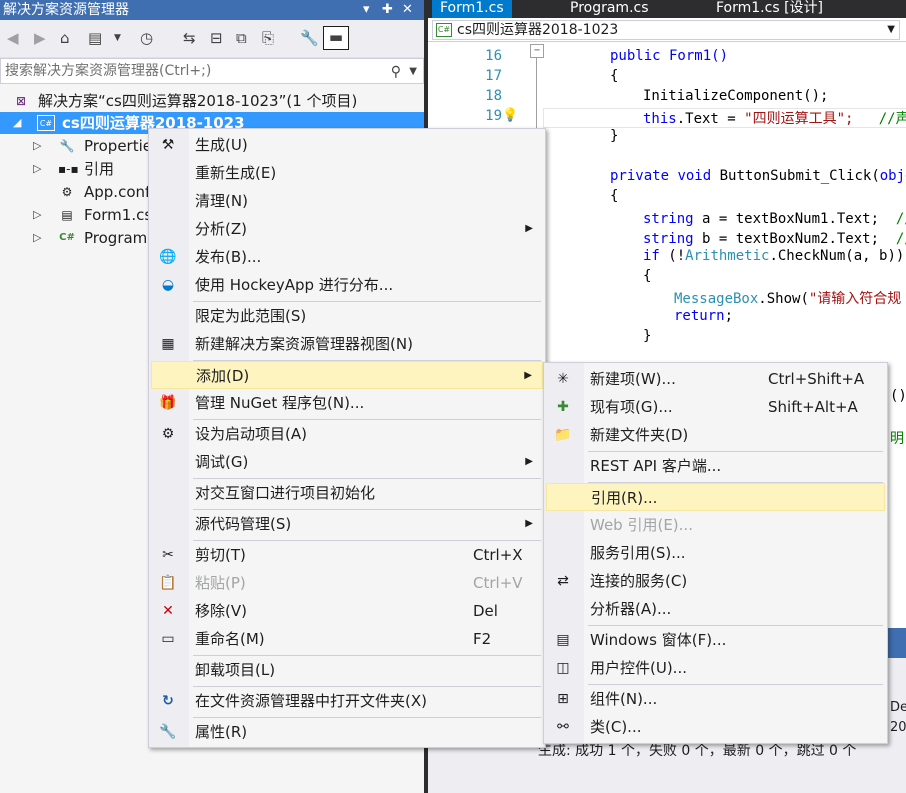 This screenshot has width=906, height=793. I want to click on new-folder-icon: 📁, so click(563, 435).